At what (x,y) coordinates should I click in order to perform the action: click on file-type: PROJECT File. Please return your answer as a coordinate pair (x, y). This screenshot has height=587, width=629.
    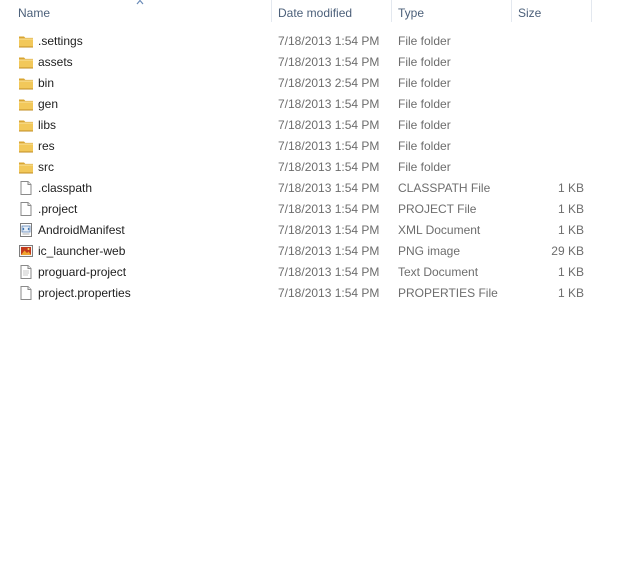
    Looking at the image, I should click on (437, 209).